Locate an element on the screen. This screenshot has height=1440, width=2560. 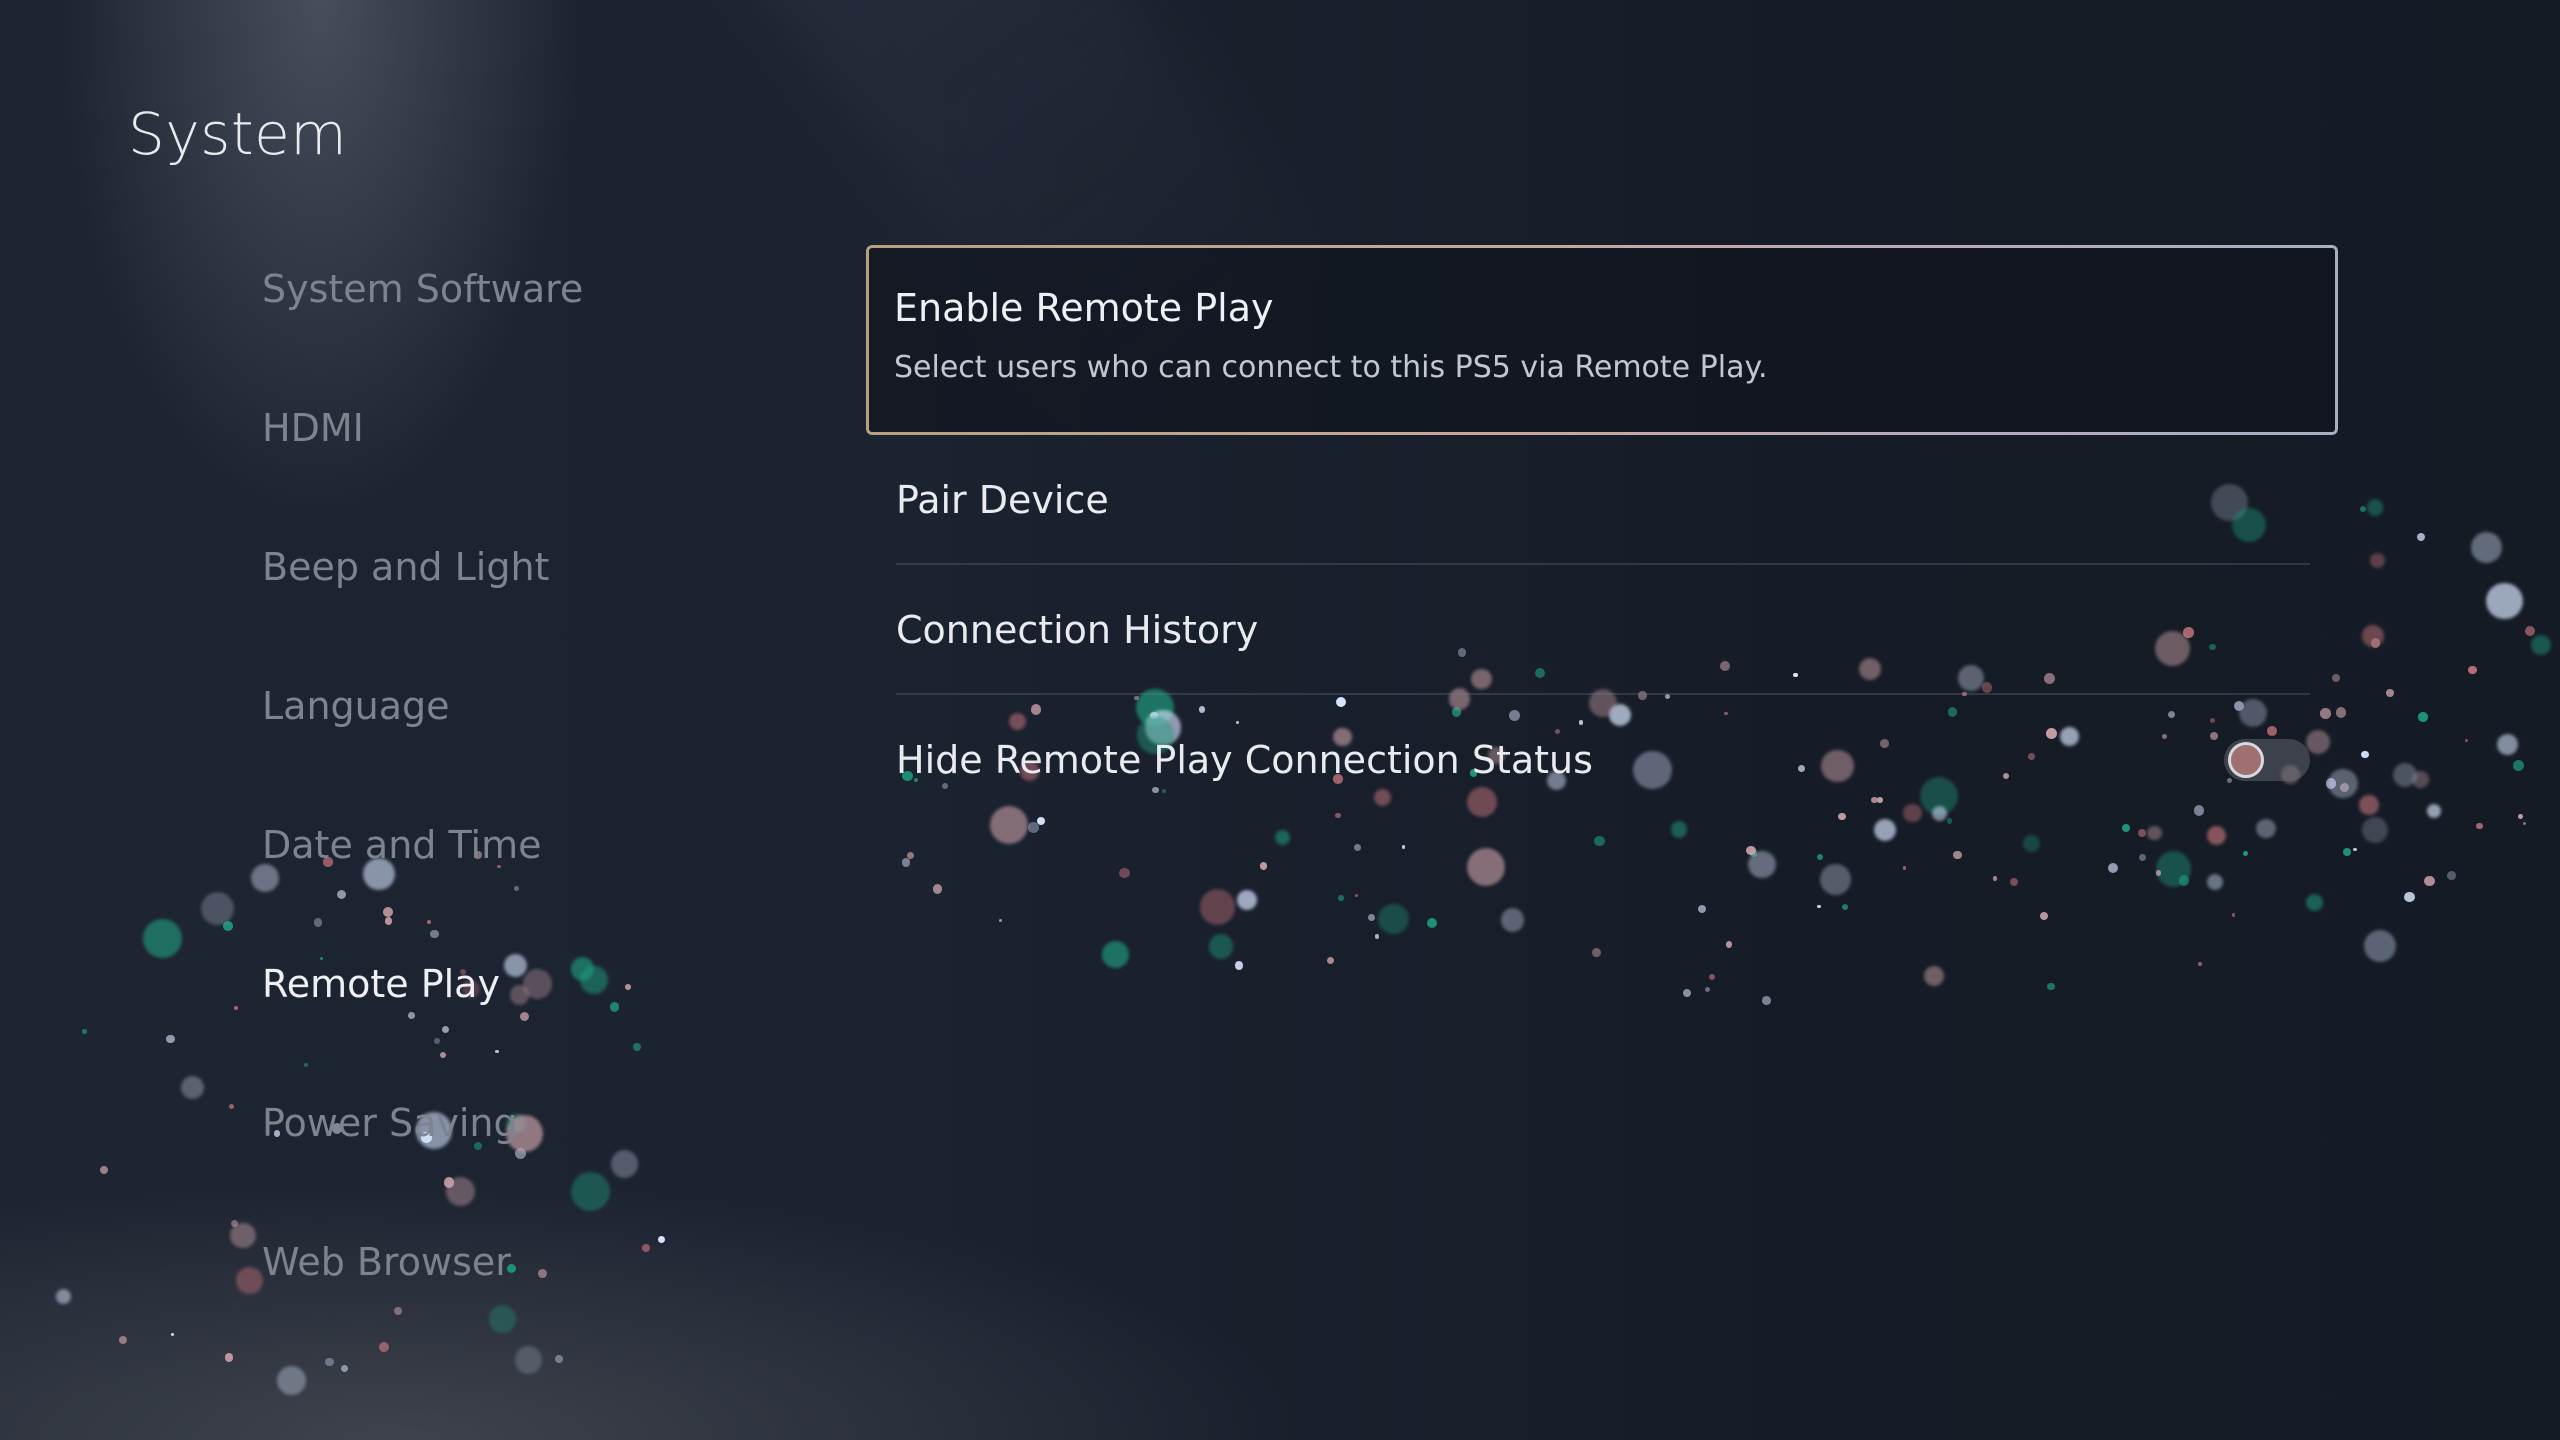
hide-connection-status-item: Hide Remote Play Connection Status is located at coordinates (1602, 760).